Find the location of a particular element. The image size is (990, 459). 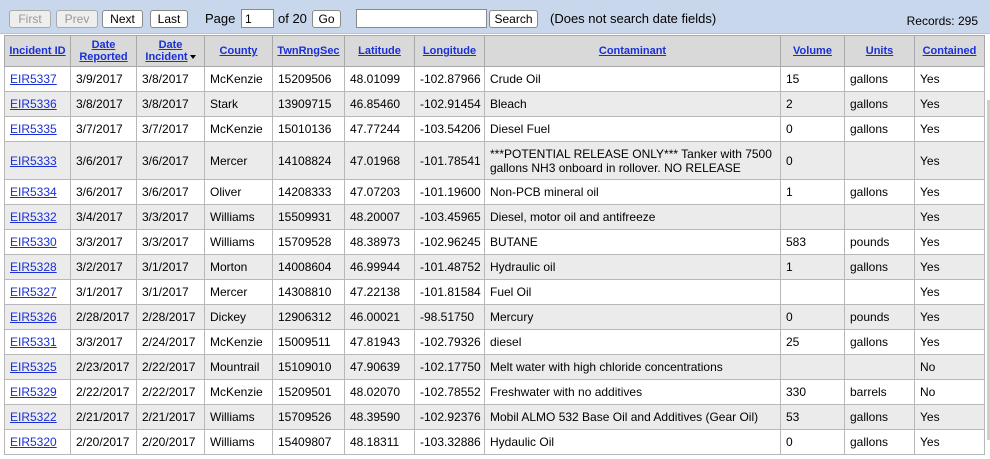

page-number-input is located at coordinates (257, 18).